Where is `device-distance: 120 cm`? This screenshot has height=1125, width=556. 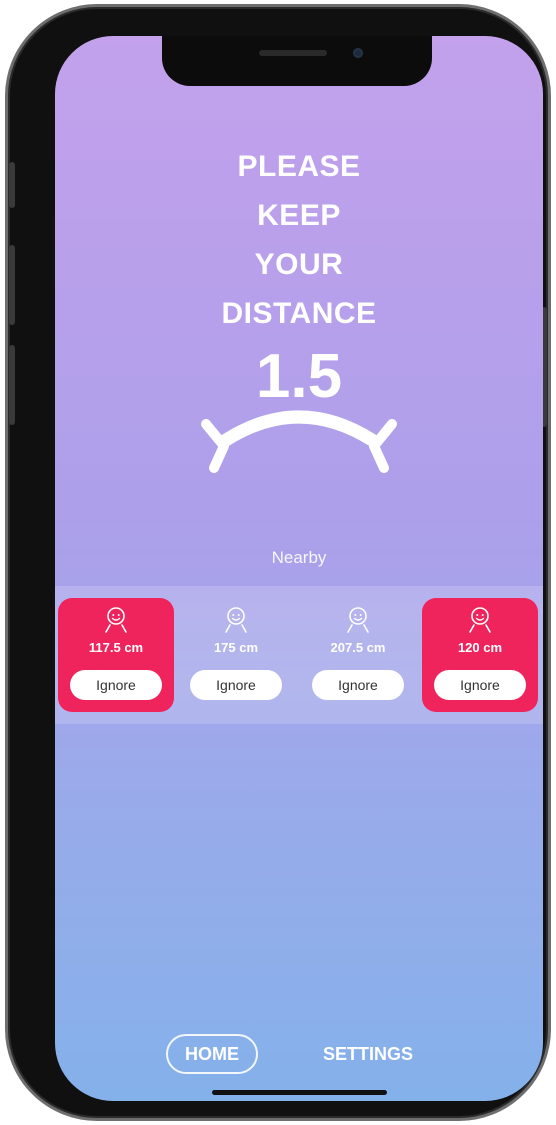
device-distance: 120 cm is located at coordinates (480, 647).